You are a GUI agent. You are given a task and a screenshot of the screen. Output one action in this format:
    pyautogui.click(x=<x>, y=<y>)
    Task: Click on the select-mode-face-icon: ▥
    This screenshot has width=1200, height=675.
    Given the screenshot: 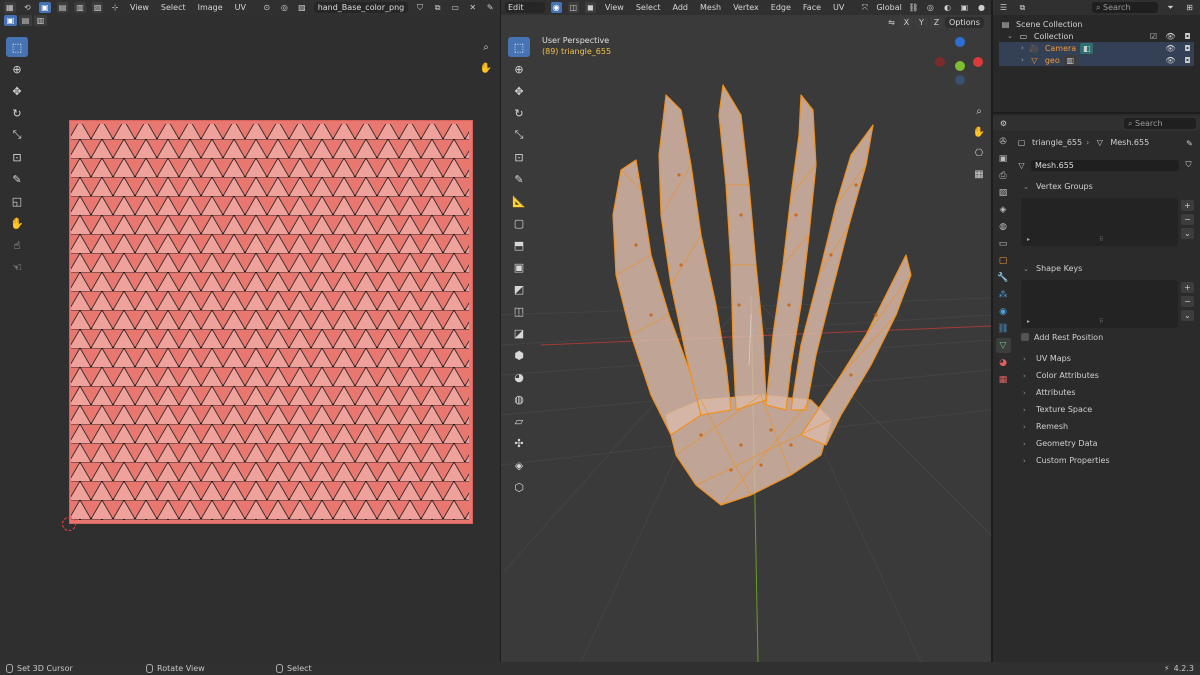 What is the action you would take?
    pyautogui.click(x=80, y=7)
    